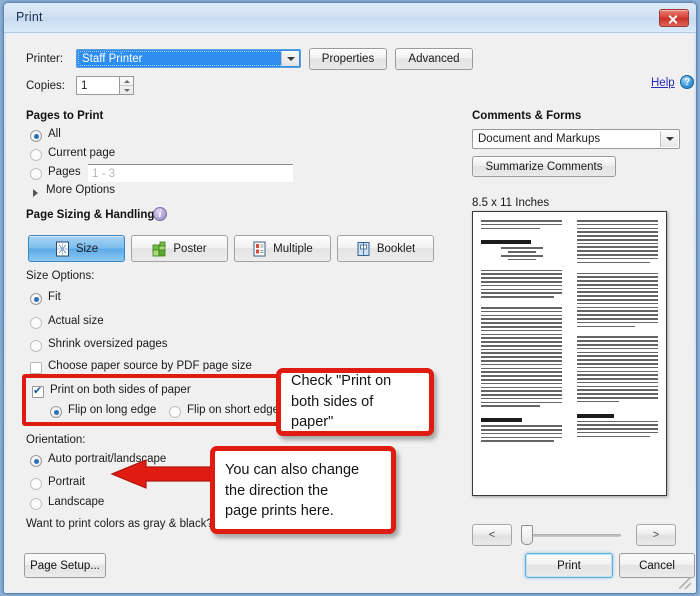 Image resolution: width=700 pixels, height=596 pixels. I want to click on orientation-heading: Orientation:, so click(56, 440).